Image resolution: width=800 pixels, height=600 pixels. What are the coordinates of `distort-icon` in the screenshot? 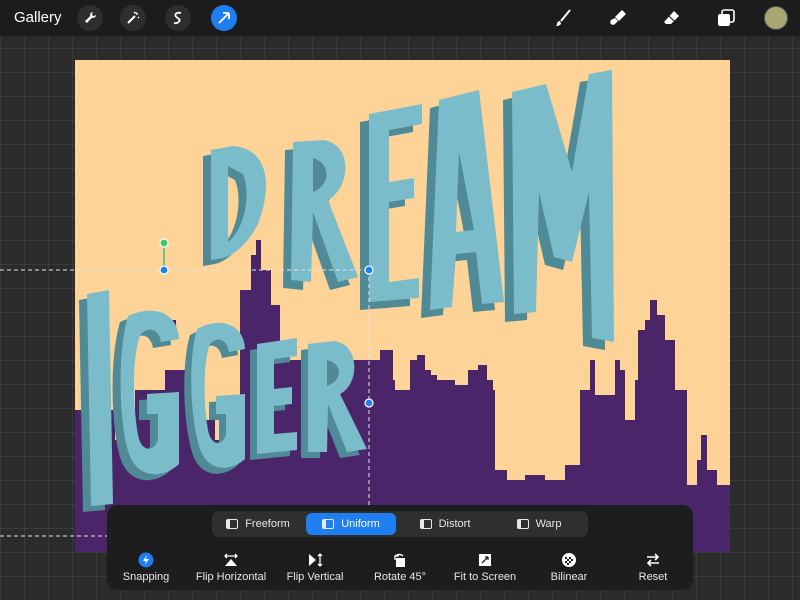 It's located at (425, 524).